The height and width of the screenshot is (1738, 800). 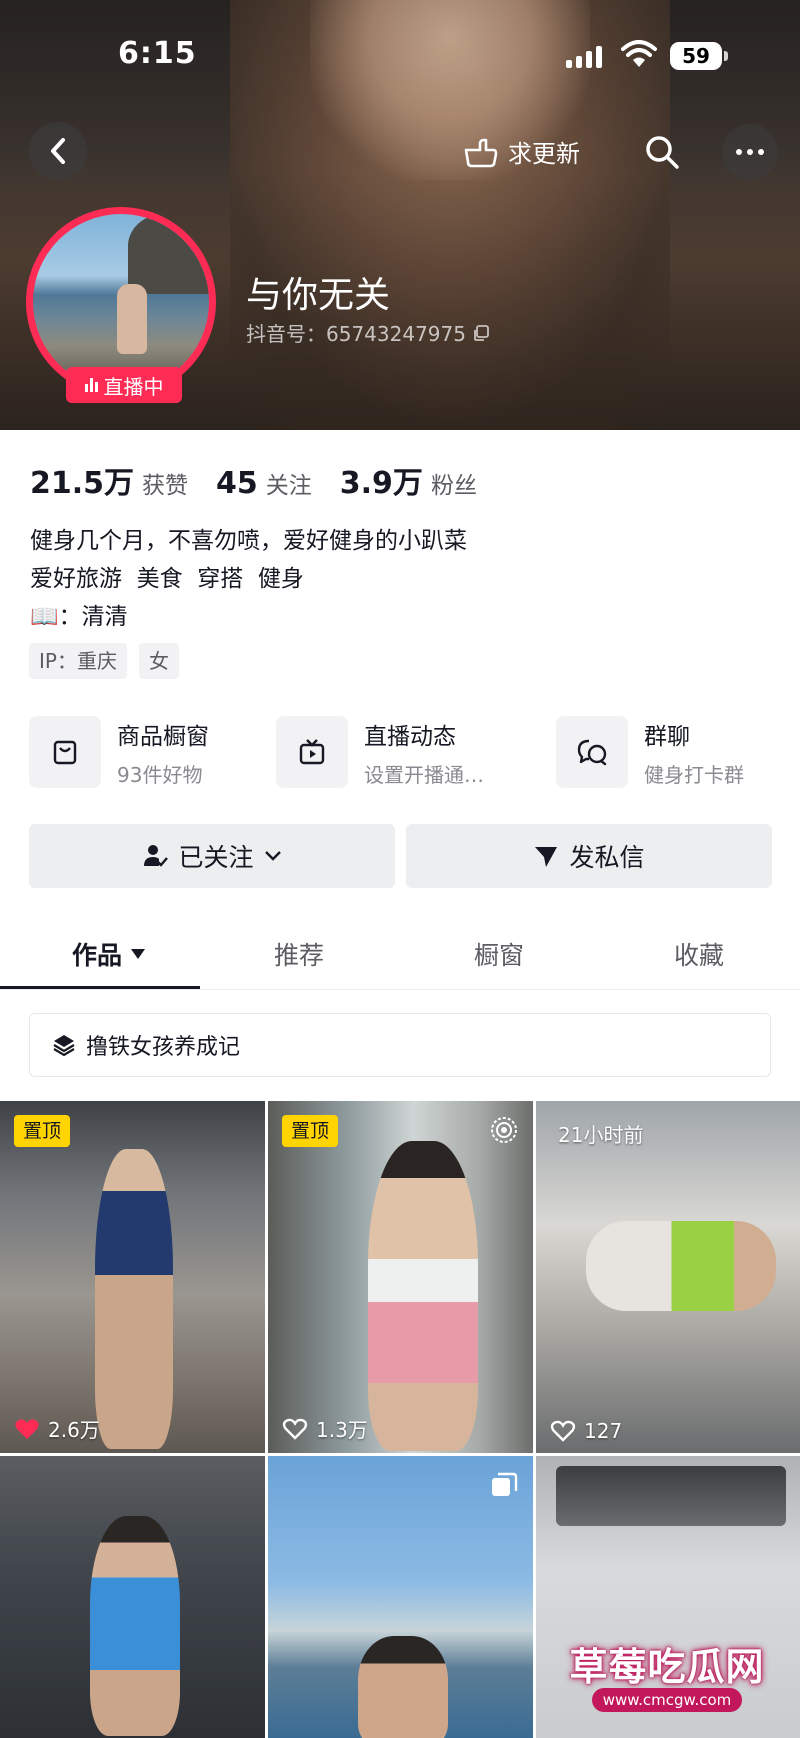 What do you see at coordinates (587, 56) in the screenshot?
I see `signal-icon` at bounding box center [587, 56].